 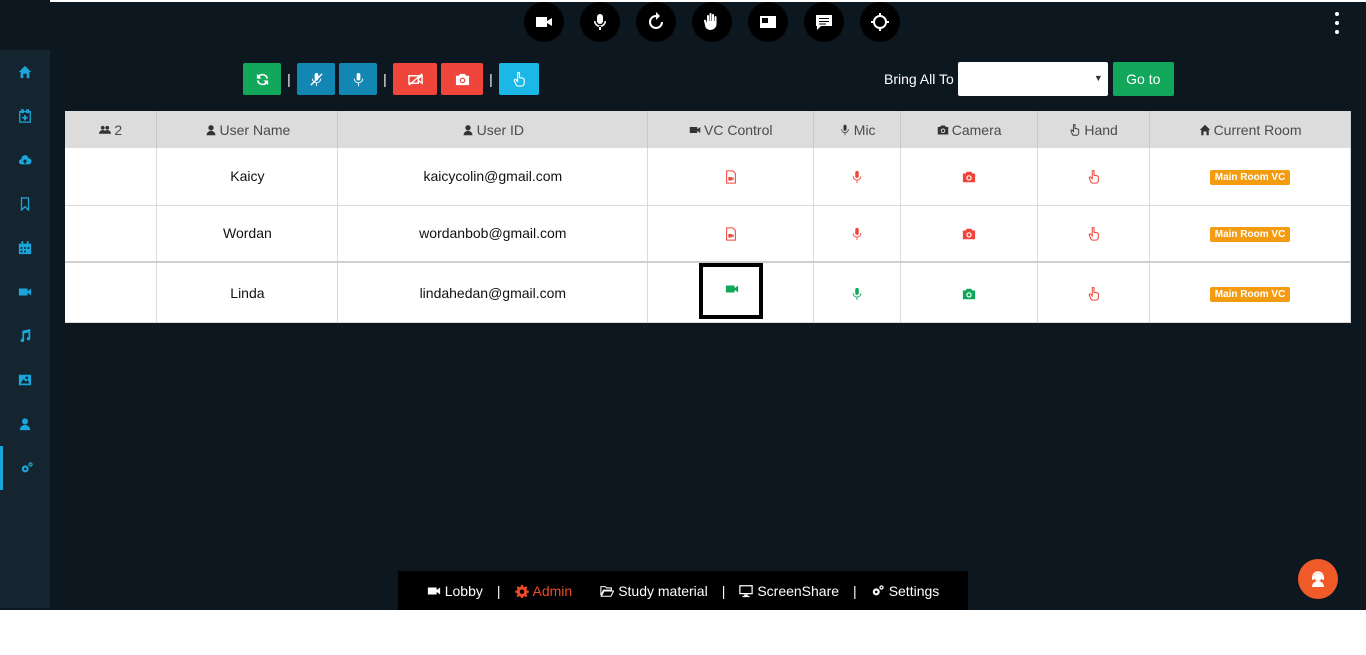 I want to click on microphone-slash-icon, so click(x=316, y=79).